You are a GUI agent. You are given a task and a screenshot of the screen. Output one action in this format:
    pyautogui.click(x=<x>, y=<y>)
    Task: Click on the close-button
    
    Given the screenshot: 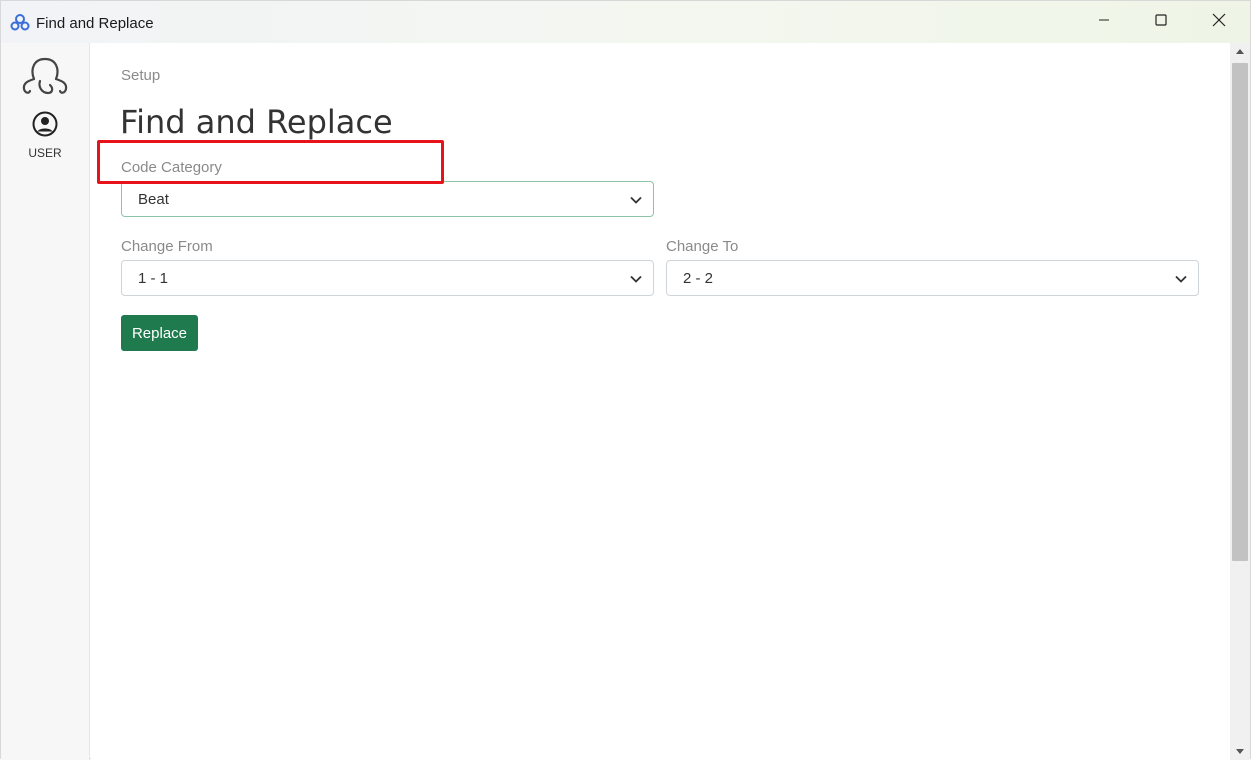 What is the action you would take?
    pyautogui.click(x=1219, y=22)
    